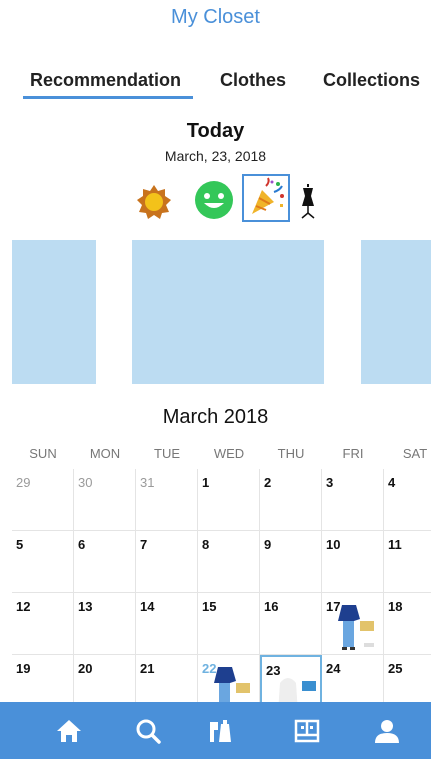 Image resolution: width=431 pixels, height=759 pixels. Describe the element at coordinates (147, 482) in the screenshot. I see `day-number: 31` at that location.